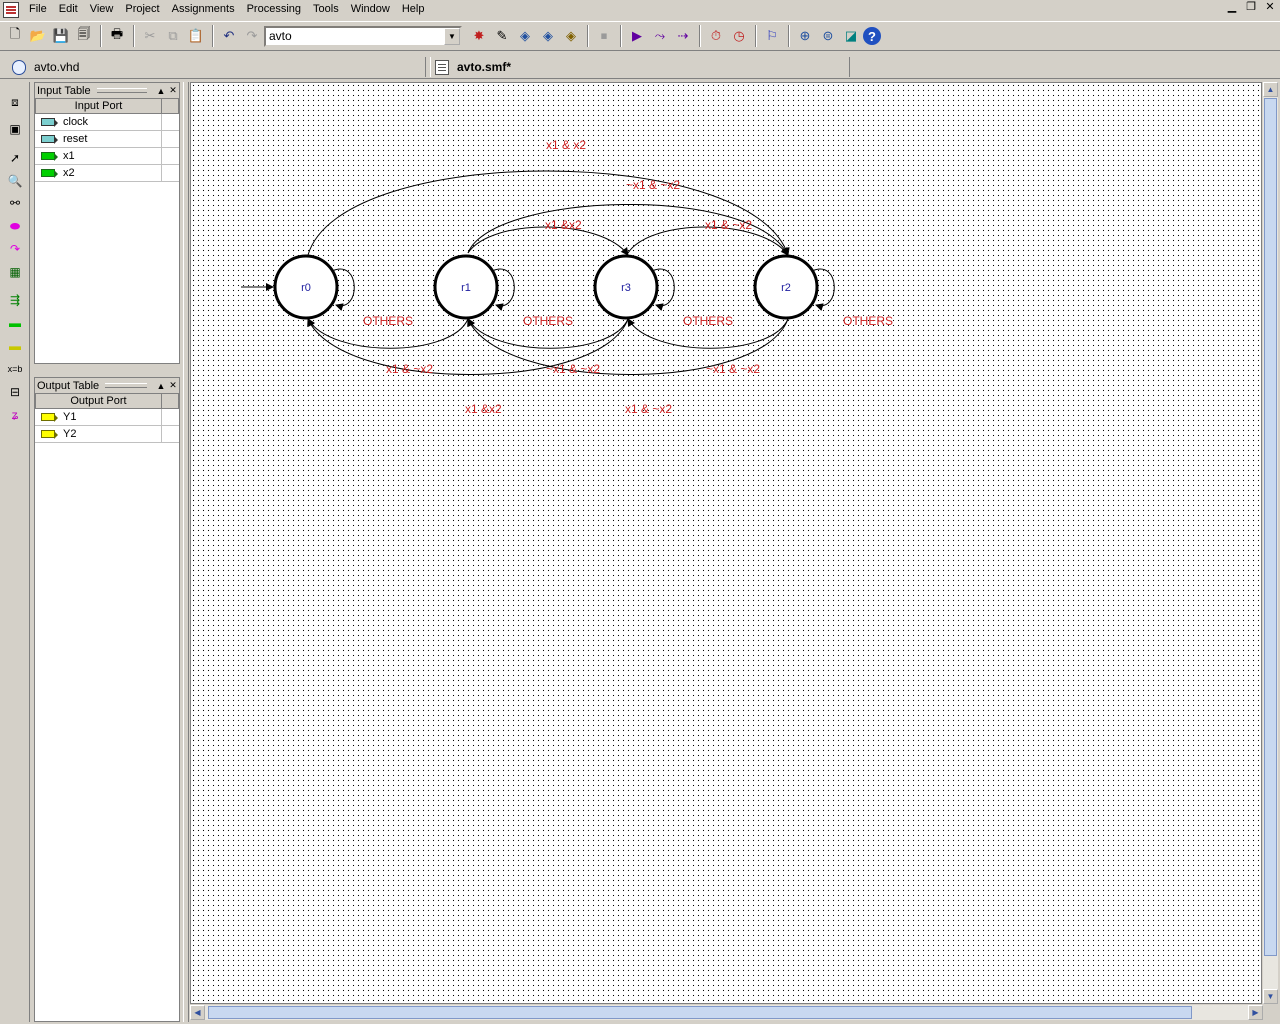 The height and width of the screenshot is (1024, 1280). I want to click on project-navigator-icon: ✸, so click(479, 36).